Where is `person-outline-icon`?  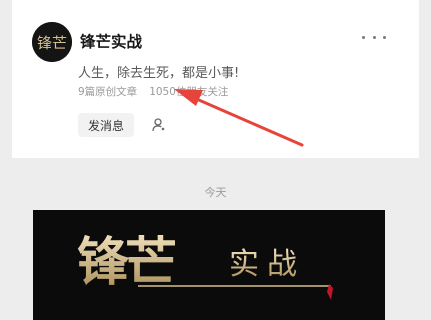
person-outline-icon is located at coordinates (159, 125).